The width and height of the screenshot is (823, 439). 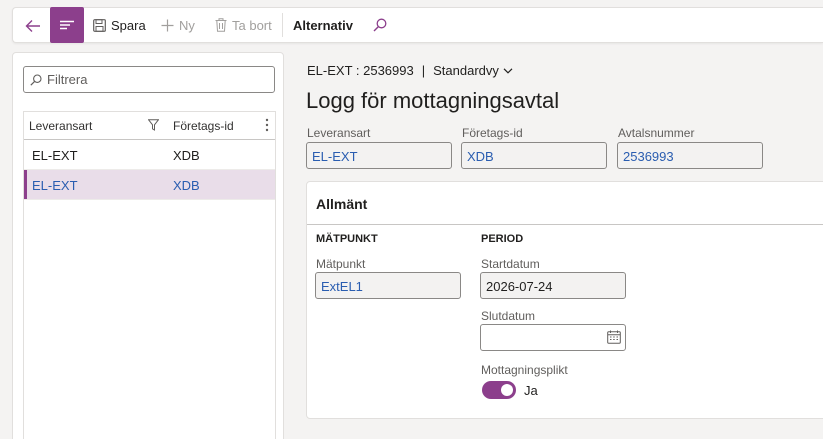 I want to click on table-row-selected: EL-EXT XDB, so click(x=149, y=185).